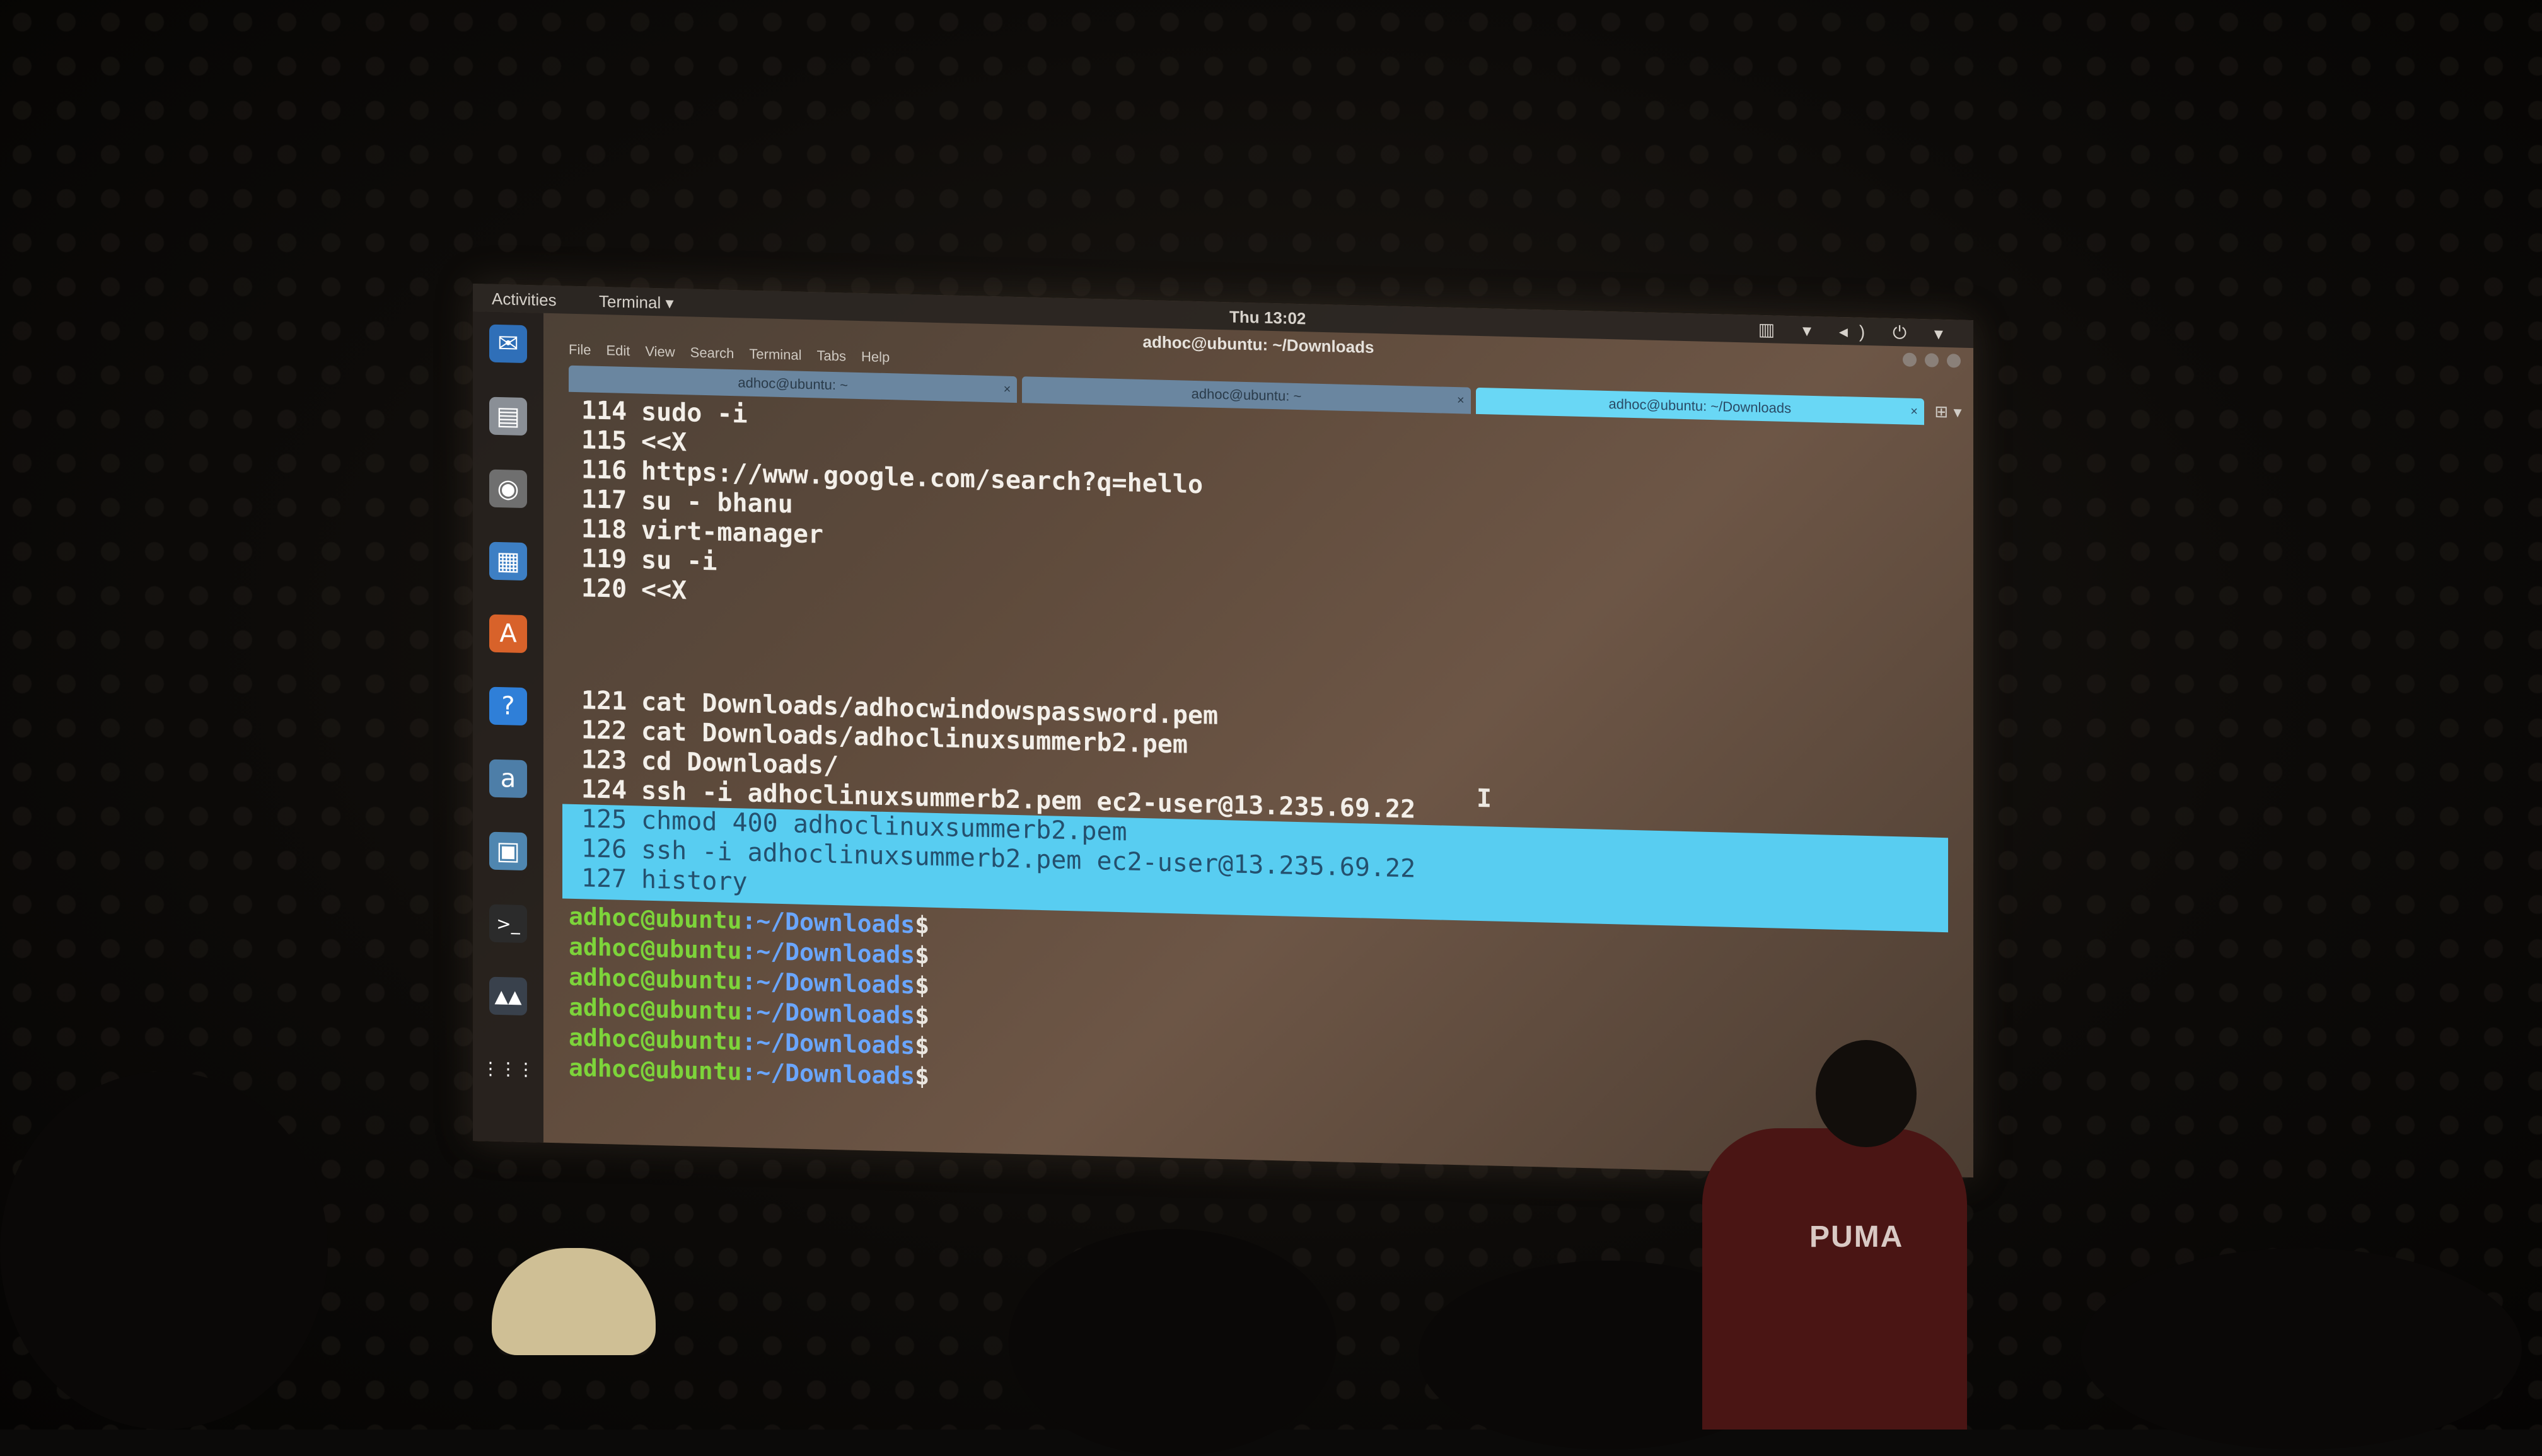 This screenshot has width=2542, height=1456. I want to click on maximize-button, so click(1931, 360).